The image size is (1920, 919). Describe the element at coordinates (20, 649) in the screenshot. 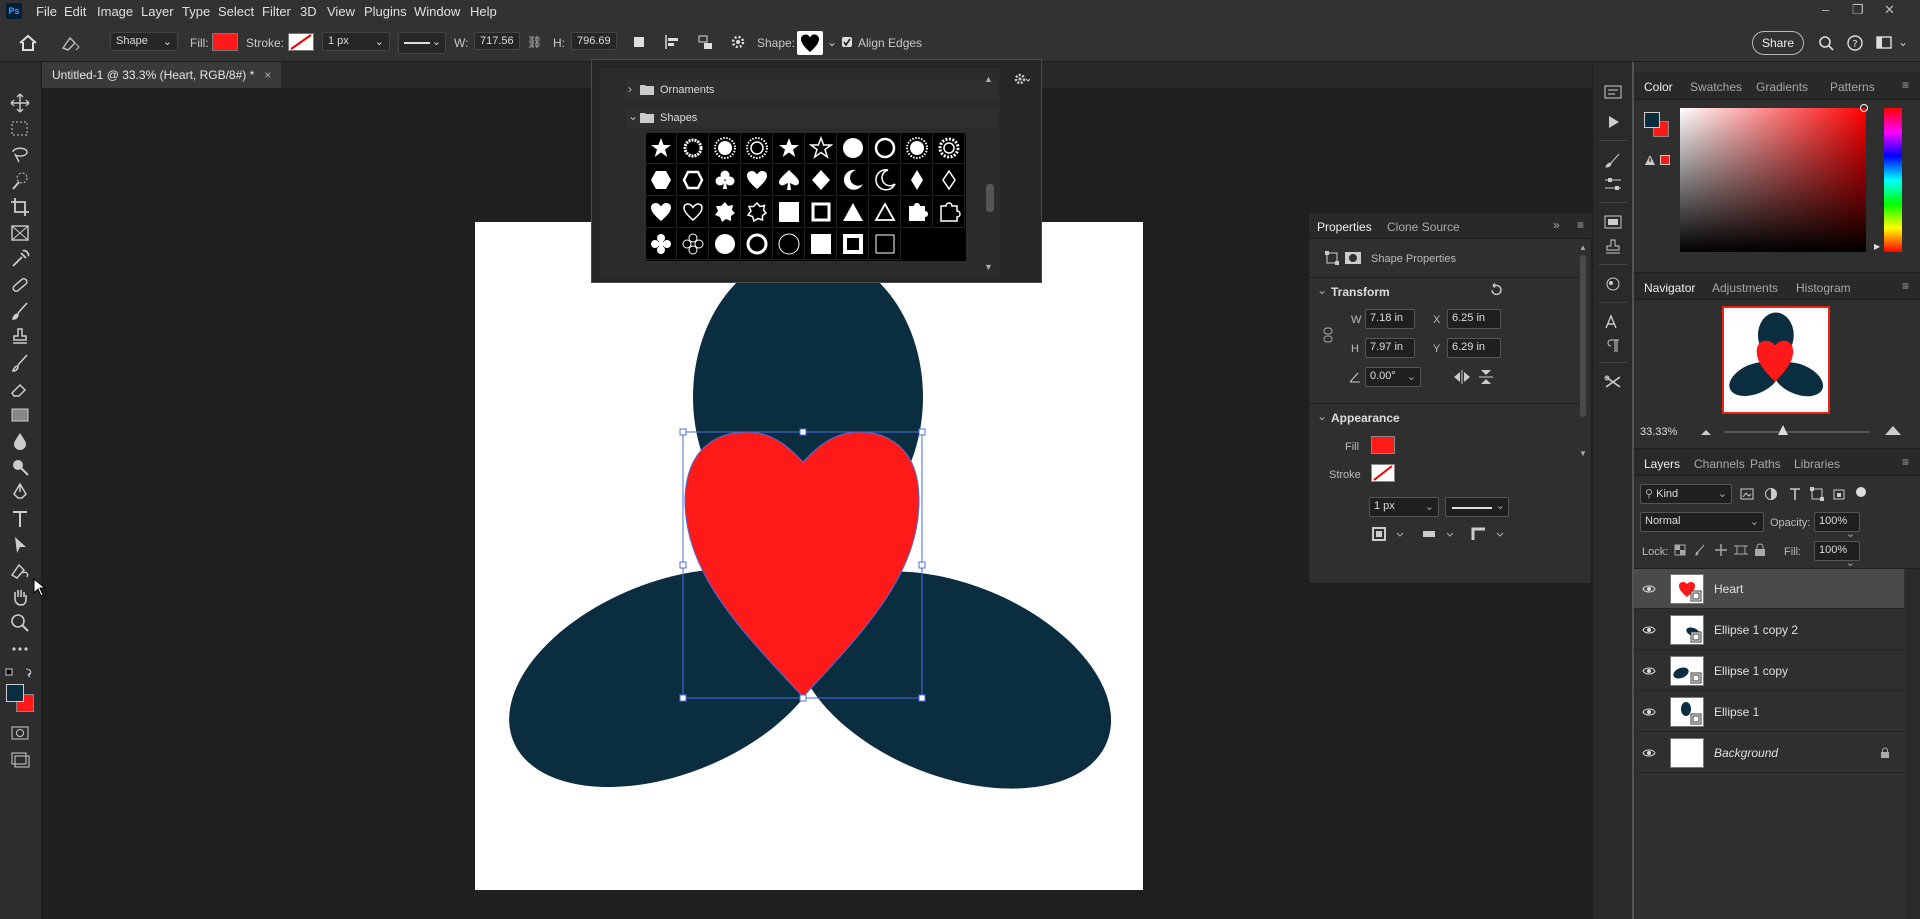

I see `more-tools-icon` at that location.